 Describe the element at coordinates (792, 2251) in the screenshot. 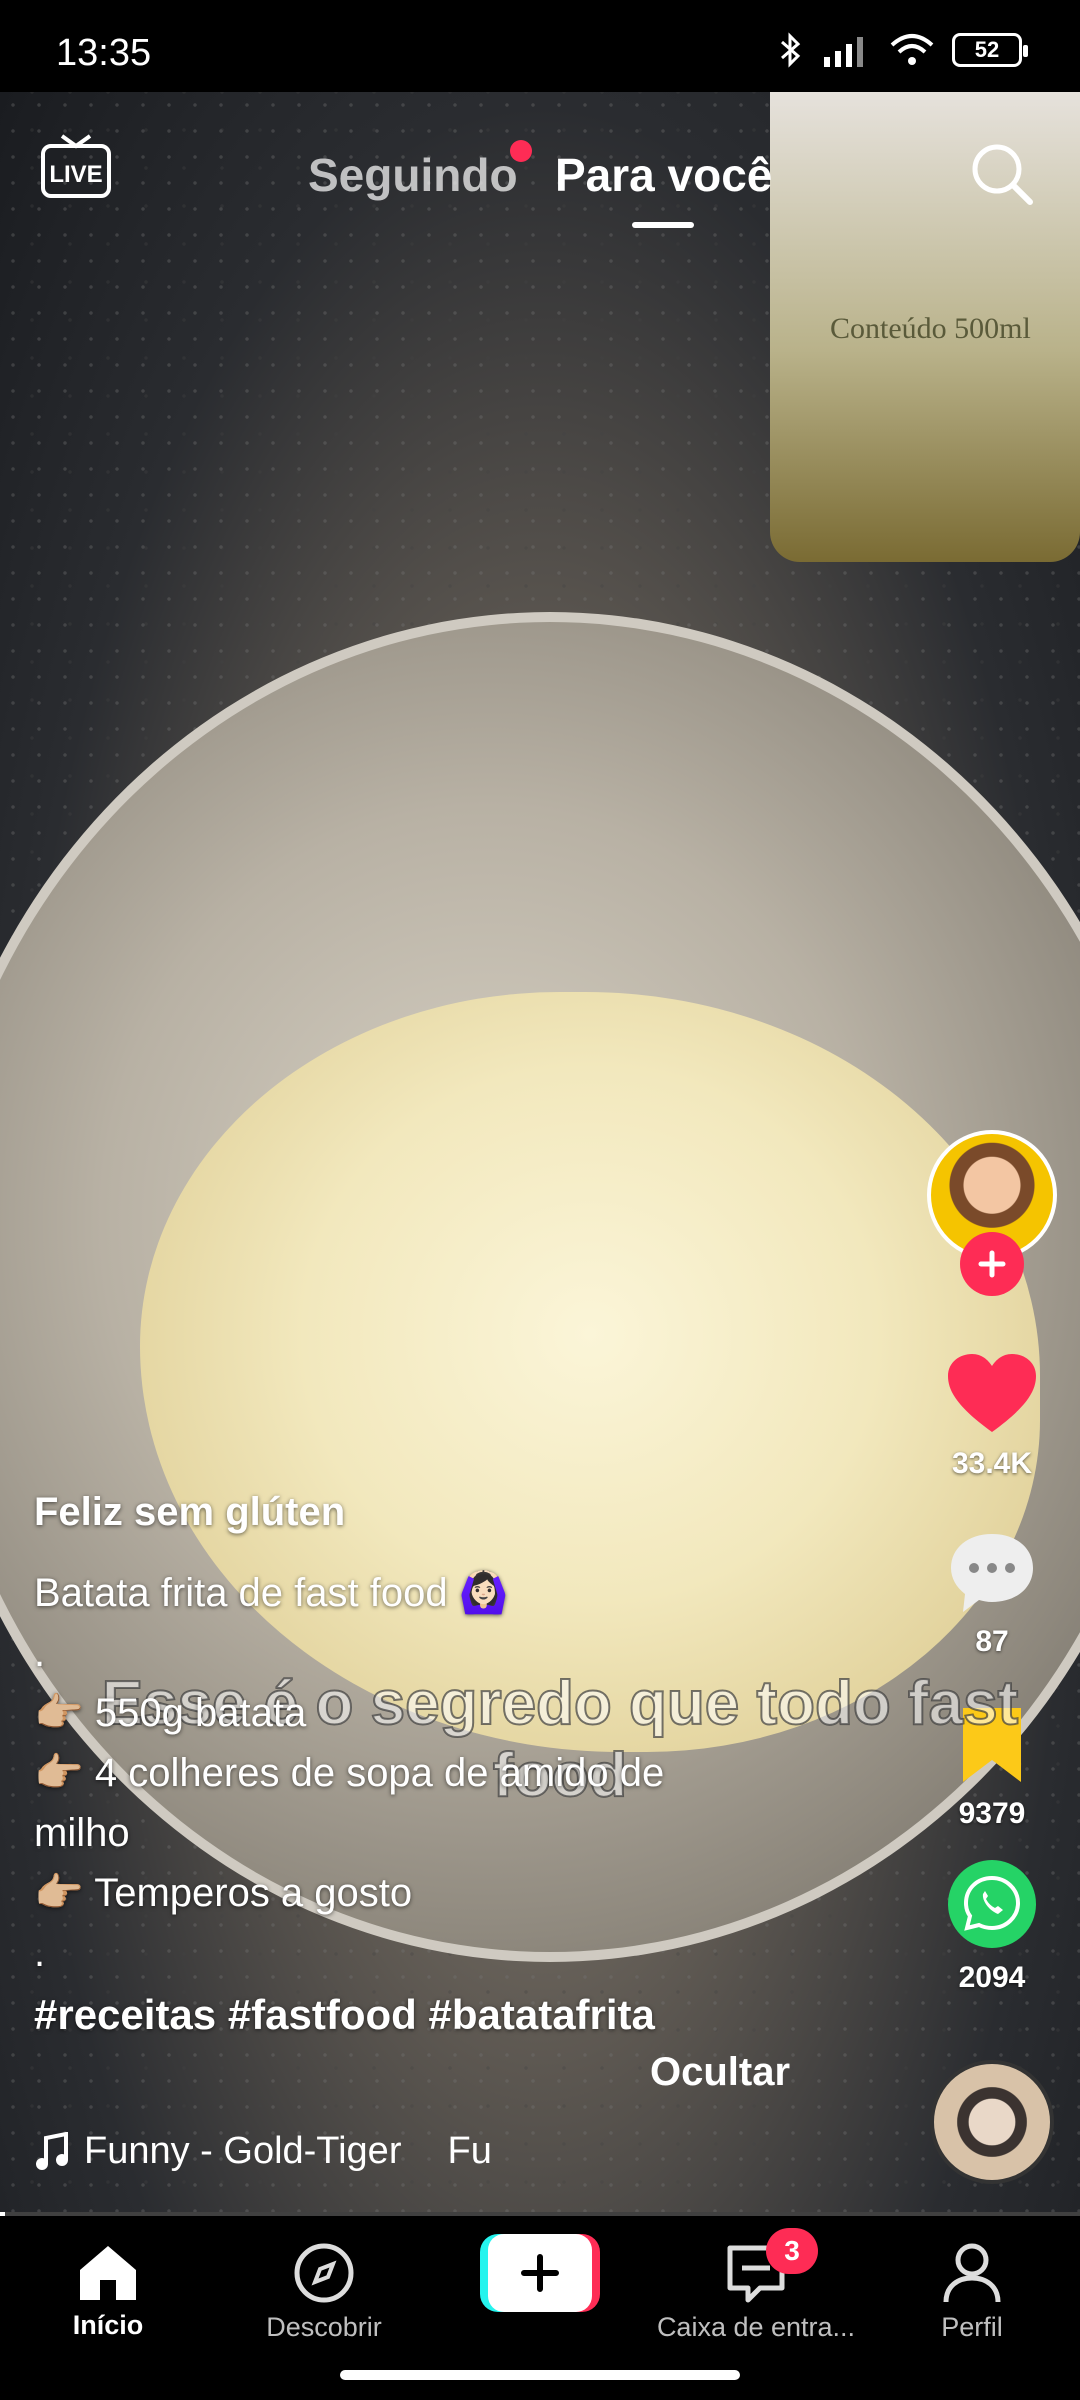

I see `inbox-badge: 3` at that location.